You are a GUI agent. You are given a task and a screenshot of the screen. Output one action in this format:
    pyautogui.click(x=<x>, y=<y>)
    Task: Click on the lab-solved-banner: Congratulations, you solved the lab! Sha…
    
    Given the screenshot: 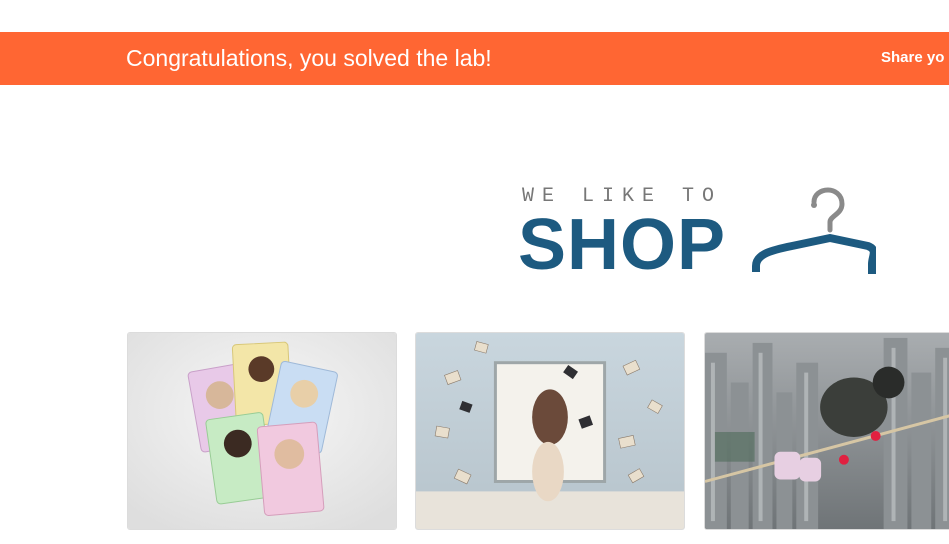 What is the action you would take?
    pyautogui.click(x=474, y=58)
    